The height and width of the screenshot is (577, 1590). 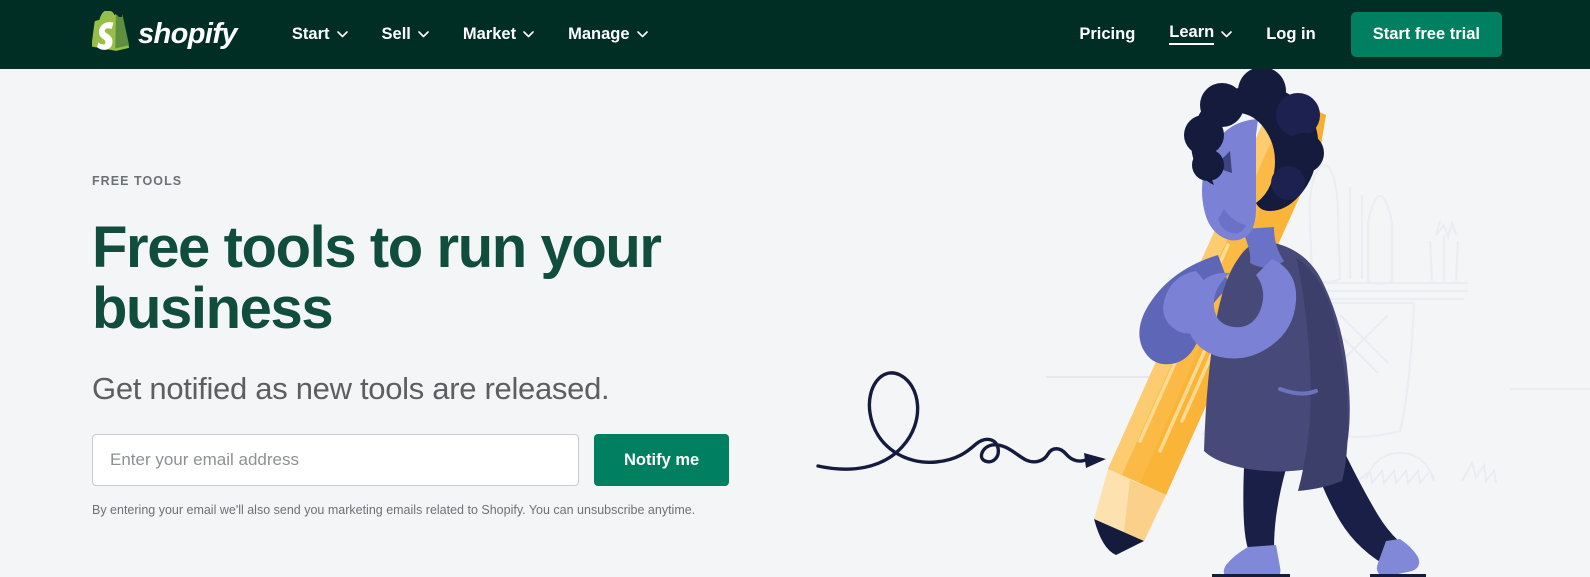 What do you see at coordinates (662, 460) in the screenshot?
I see `notify-me-button: Notify me` at bounding box center [662, 460].